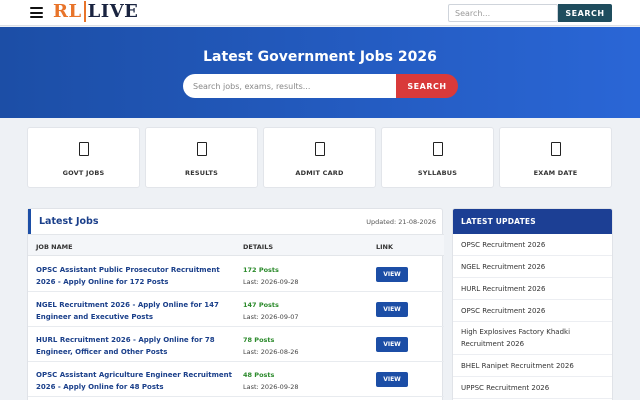 The image size is (640, 400). Describe the element at coordinates (401, 222) in the screenshot. I see `updated-date: Updated: 21-08-2026` at that location.